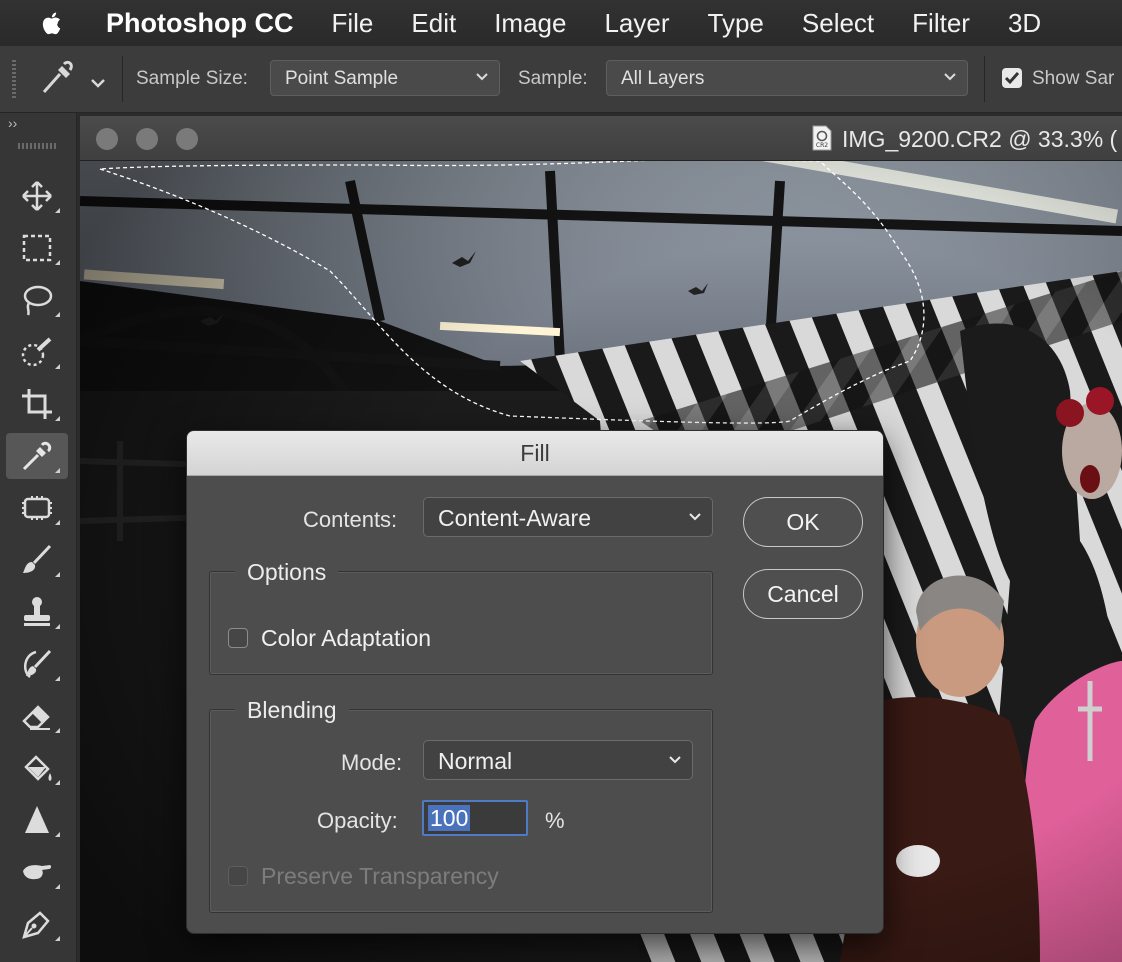 The height and width of the screenshot is (962, 1122). I want to click on contents-select: Content-Aware, so click(568, 517).